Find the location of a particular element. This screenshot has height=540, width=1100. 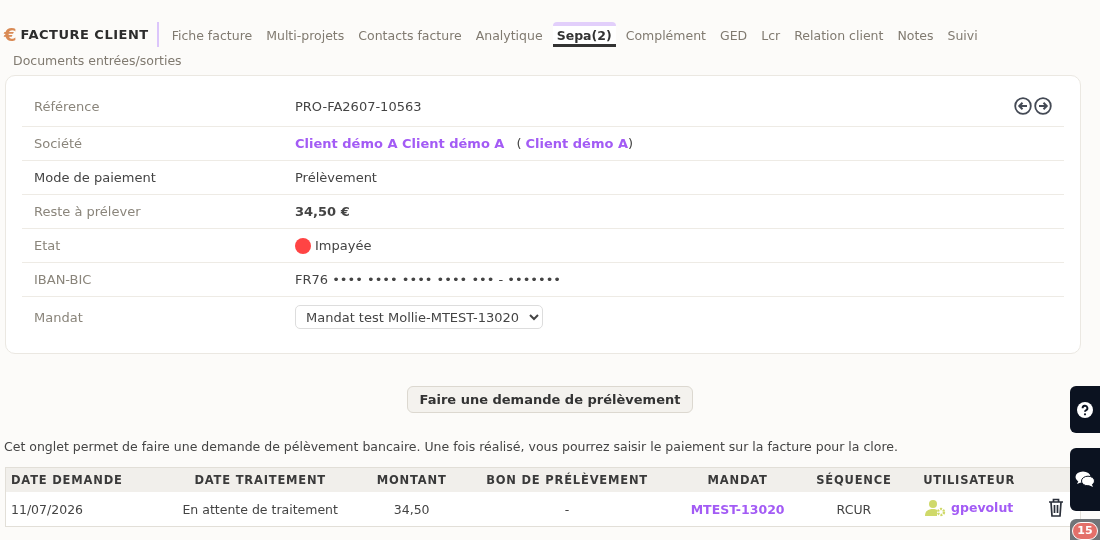

status-text: Impayée is located at coordinates (343, 245).